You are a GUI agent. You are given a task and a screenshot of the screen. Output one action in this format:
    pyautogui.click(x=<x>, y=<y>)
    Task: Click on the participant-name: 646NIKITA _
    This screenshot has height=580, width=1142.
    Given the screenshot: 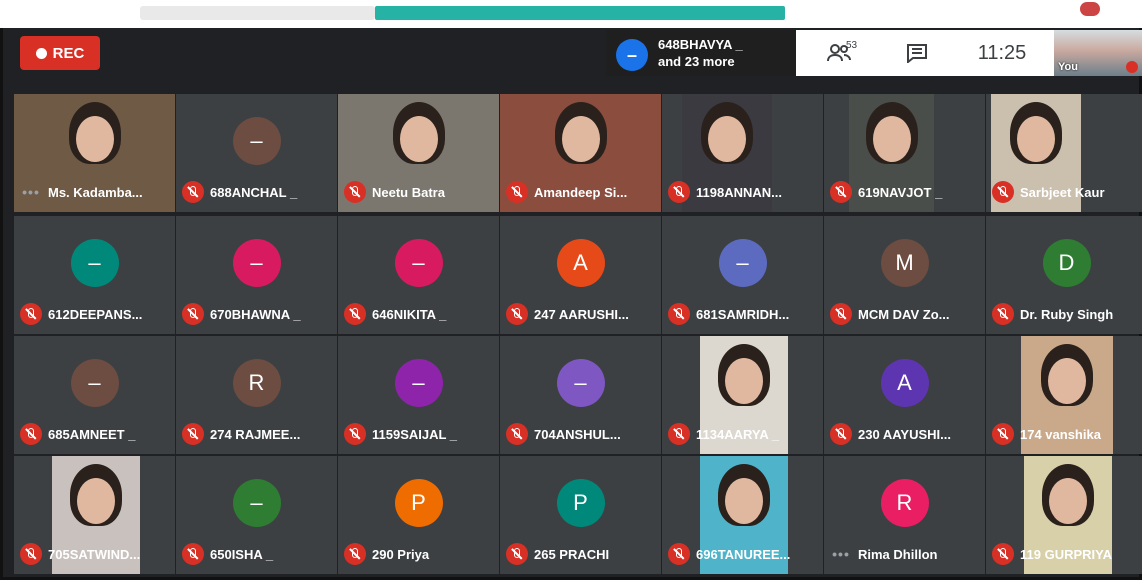 What is the action you would take?
    pyautogui.click(x=409, y=314)
    